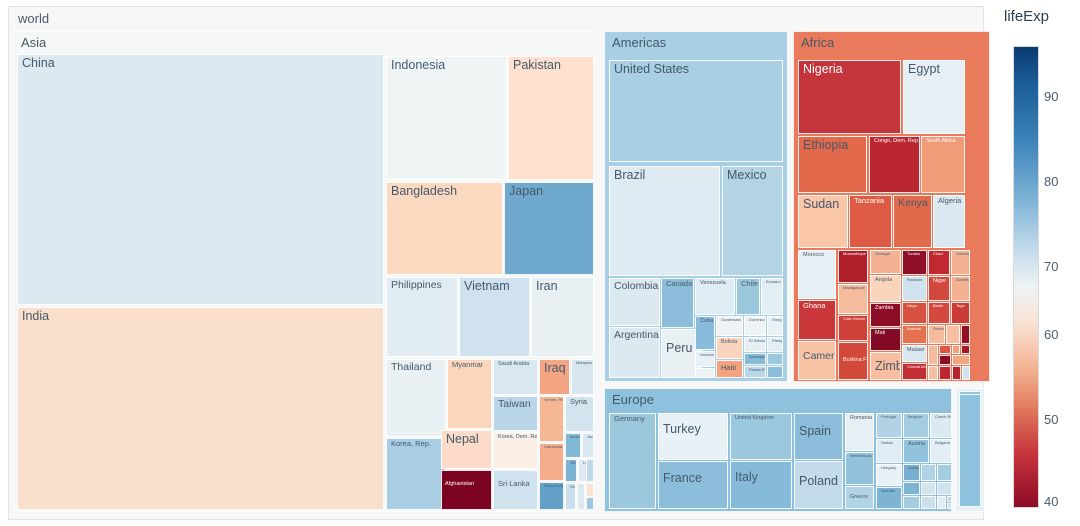 The width and height of the screenshot is (1080, 526). Describe the element at coordinates (944, 472) in the screenshot. I see `tile-finland` at that location.